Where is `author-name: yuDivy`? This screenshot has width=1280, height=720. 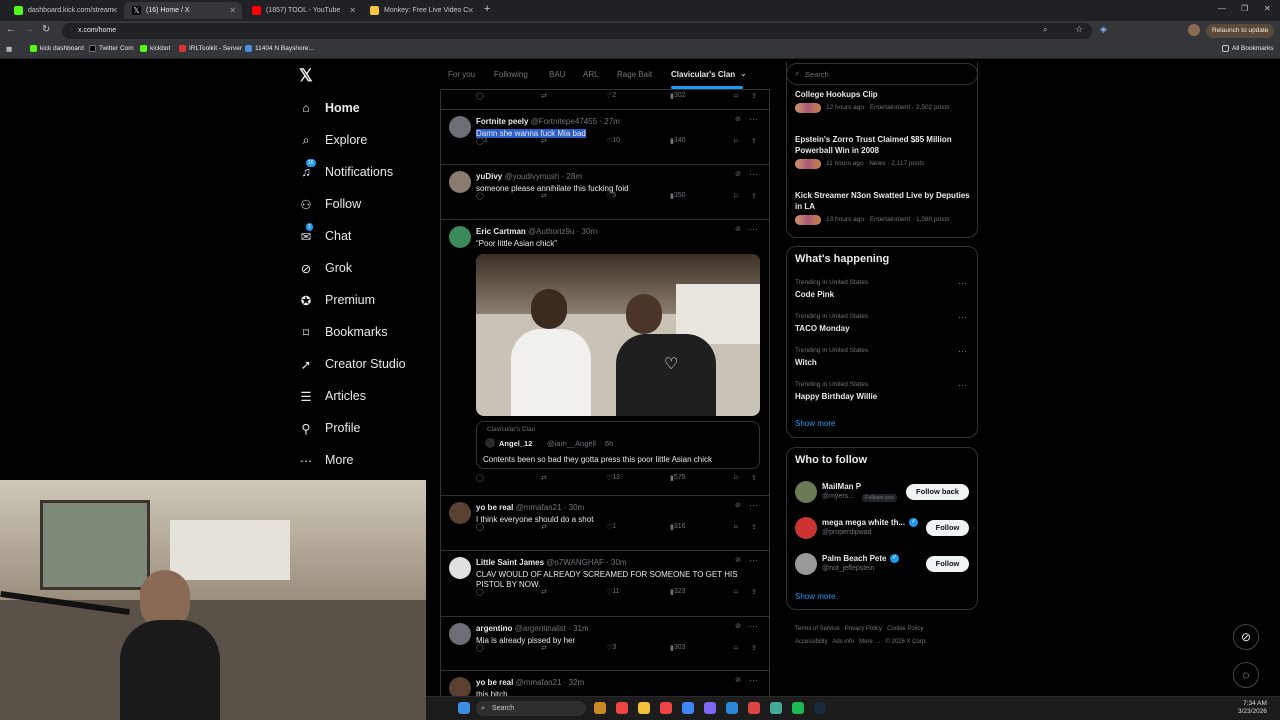 author-name: yuDivy is located at coordinates (489, 176).